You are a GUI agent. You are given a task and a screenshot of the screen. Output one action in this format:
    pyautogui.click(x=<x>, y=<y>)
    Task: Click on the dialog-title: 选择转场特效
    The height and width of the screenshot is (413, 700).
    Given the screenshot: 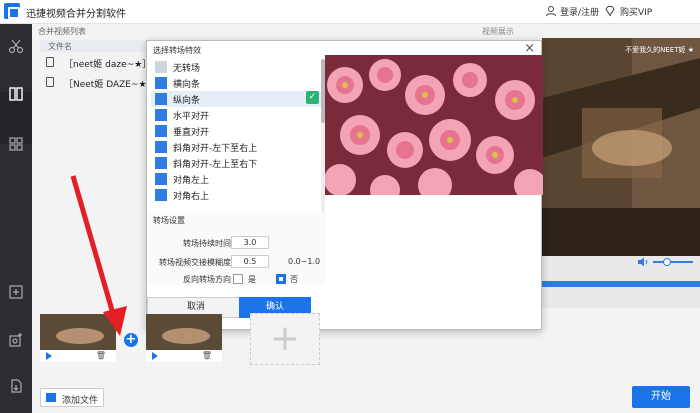 What is the action you would take?
    pyautogui.click(x=177, y=50)
    